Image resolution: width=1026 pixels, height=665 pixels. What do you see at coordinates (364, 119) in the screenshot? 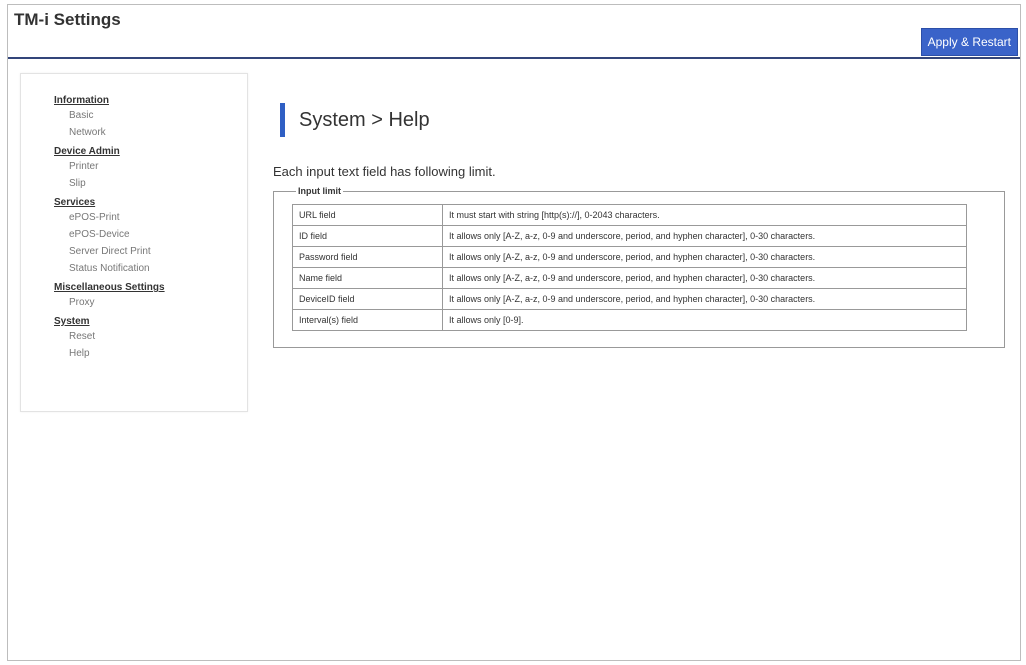
I see `page-title: System > Help` at bounding box center [364, 119].